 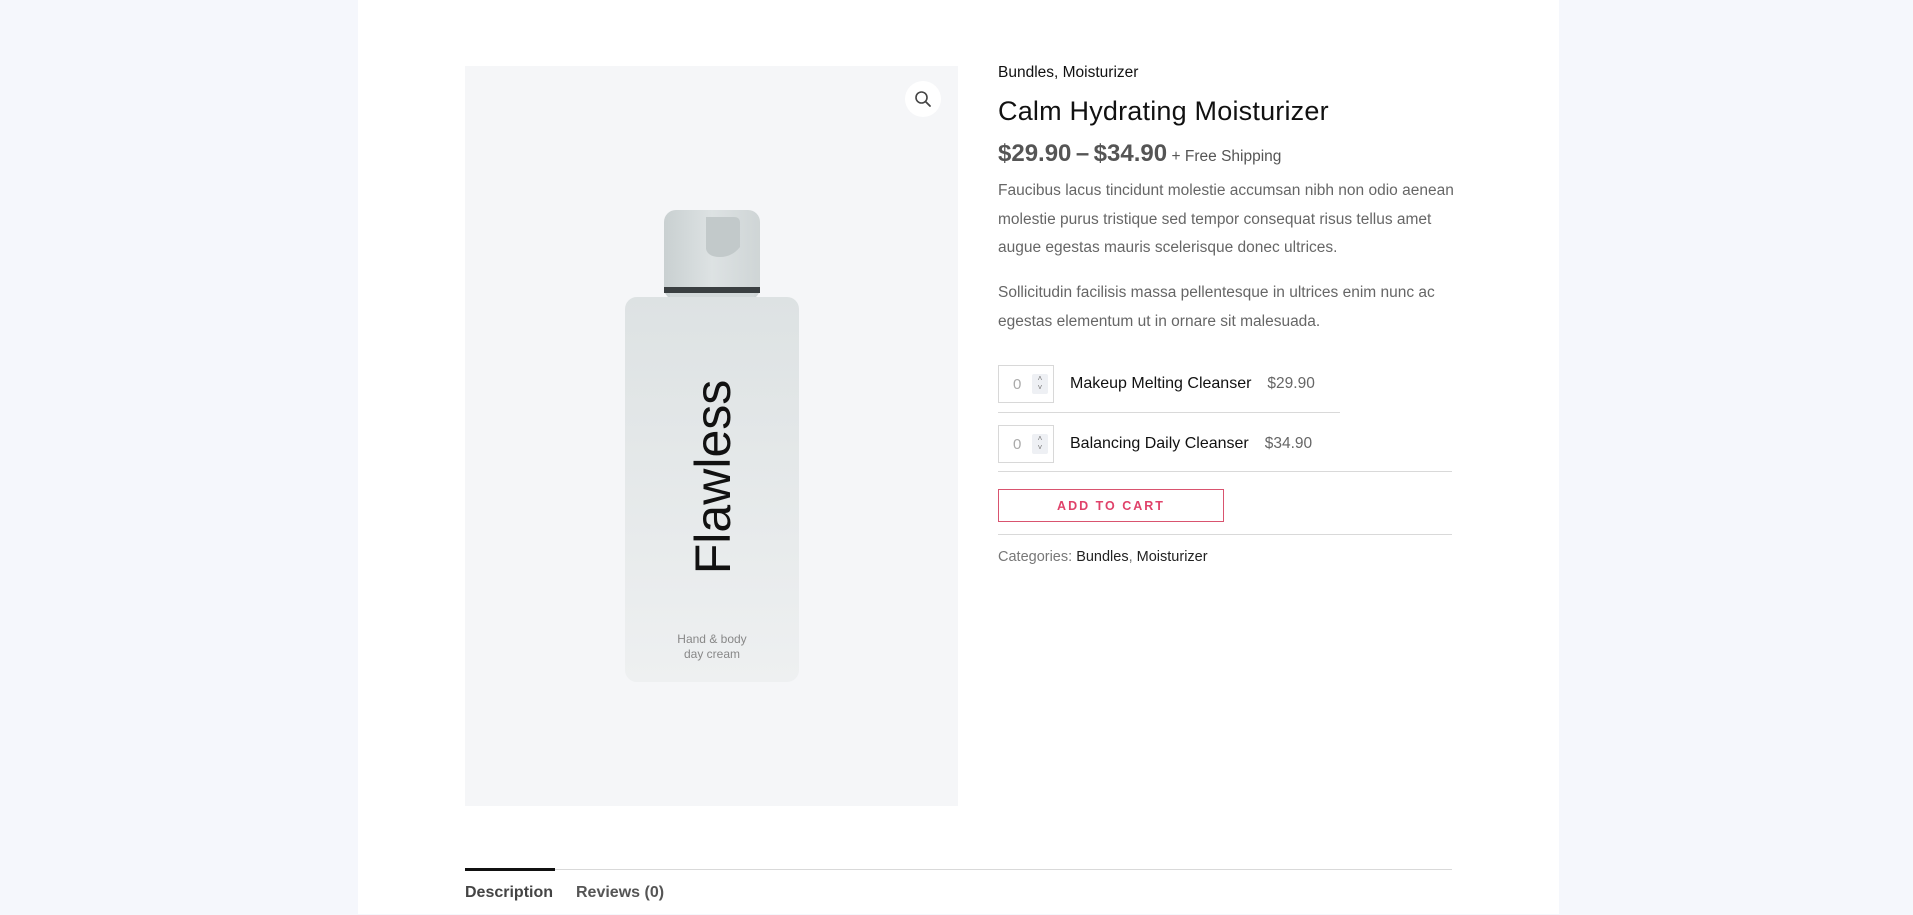 I want to click on shipping-note: + Free Shipping, so click(x=1226, y=156).